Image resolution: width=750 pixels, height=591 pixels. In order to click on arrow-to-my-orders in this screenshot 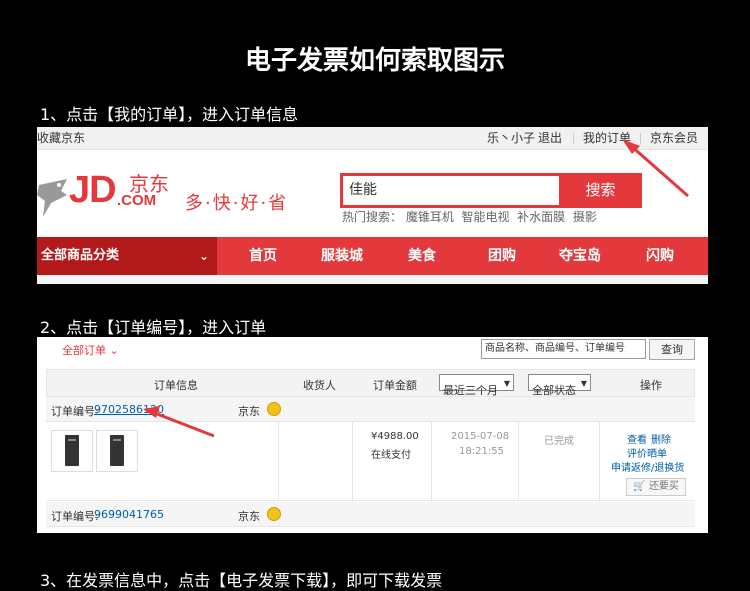, I will do `click(655, 168)`.